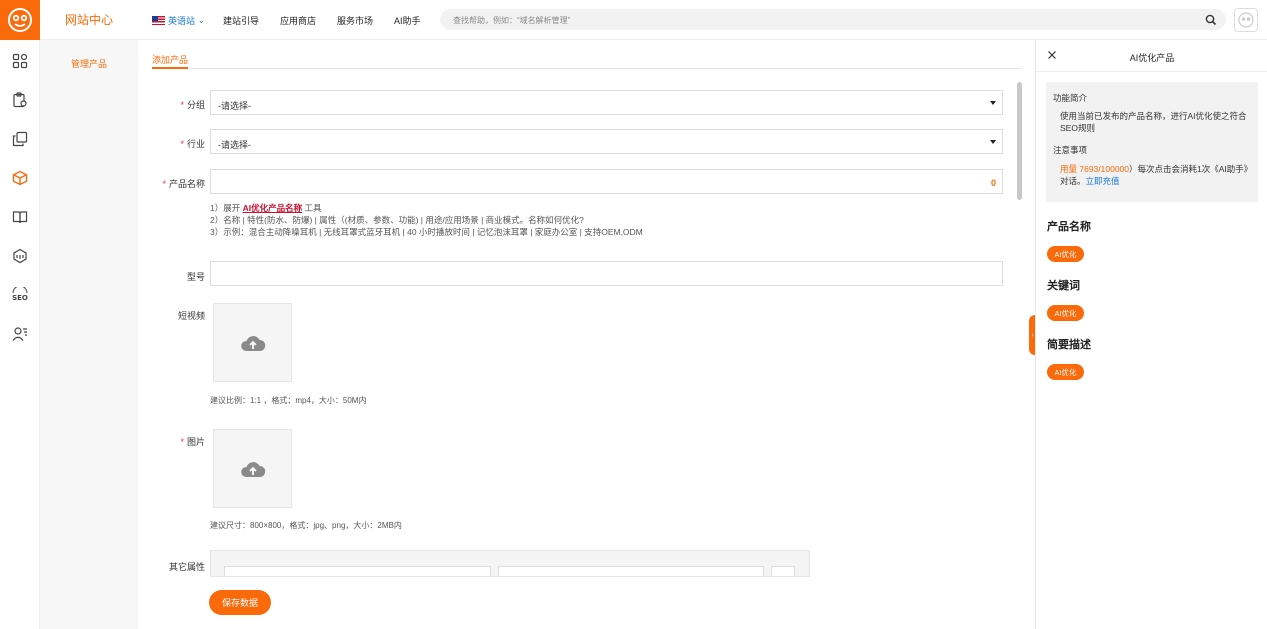 This screenshot has height=629, width=1267. Describe the element at coordinates (288, 400) in the screenshot. I see `video-note: 建议比例：1:1 ，格式：mp4，大小：50M内` at that location.